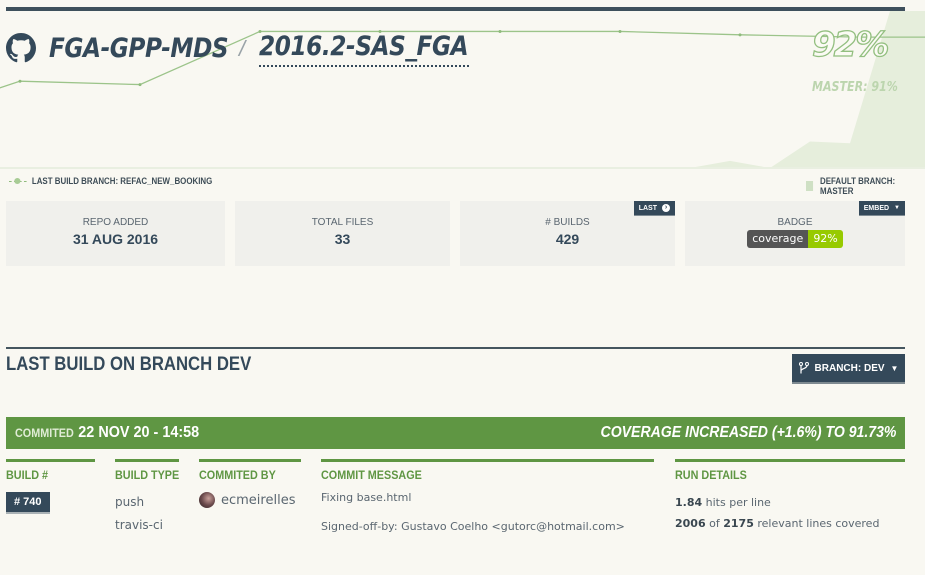  What do you see at coordinates (366, 497) in the screenshot?
I see `commit-message-line: Fixing base.html` at bounding box center [366, 497].